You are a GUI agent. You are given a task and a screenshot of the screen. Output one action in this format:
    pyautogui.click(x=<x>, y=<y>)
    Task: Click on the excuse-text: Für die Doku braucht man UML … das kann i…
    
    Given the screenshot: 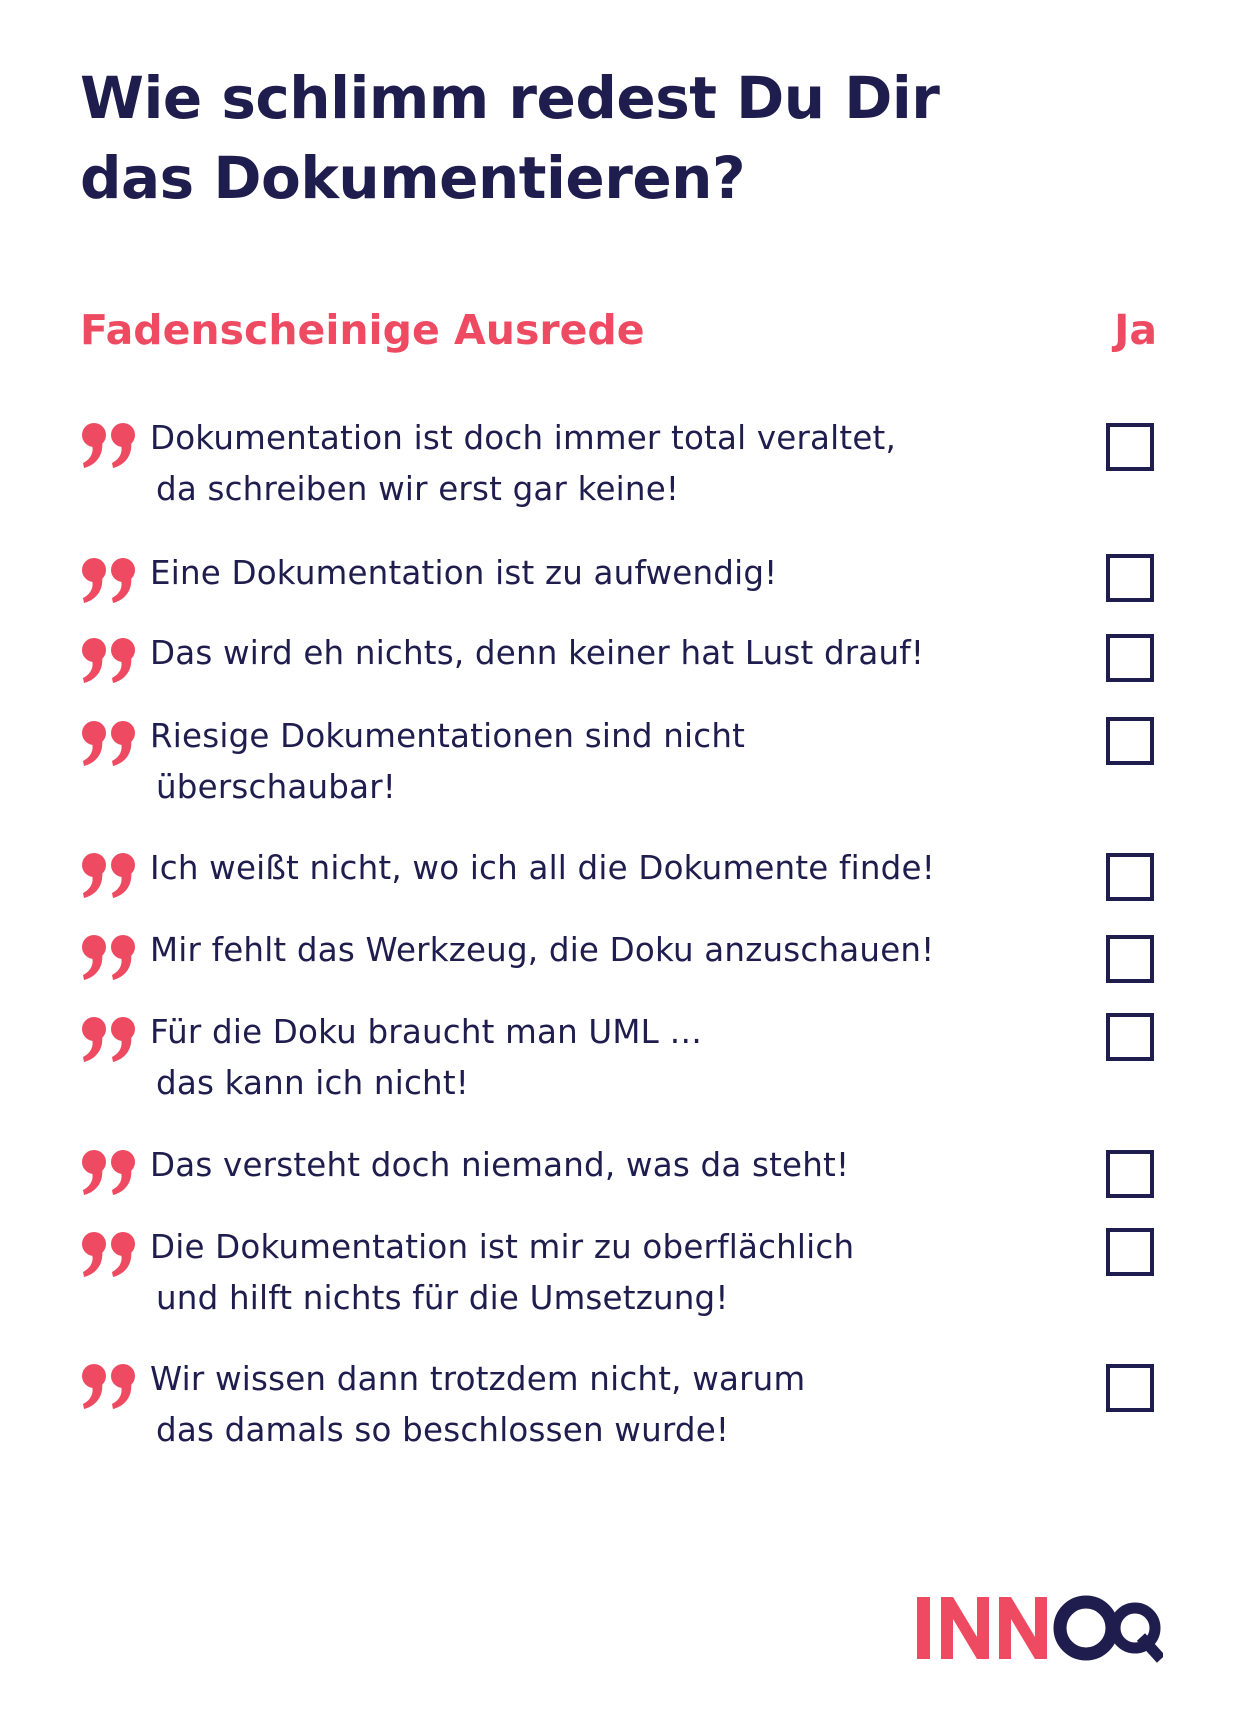 What is the action you would take?
    pyautogui.click(x=600, y=1058)
    